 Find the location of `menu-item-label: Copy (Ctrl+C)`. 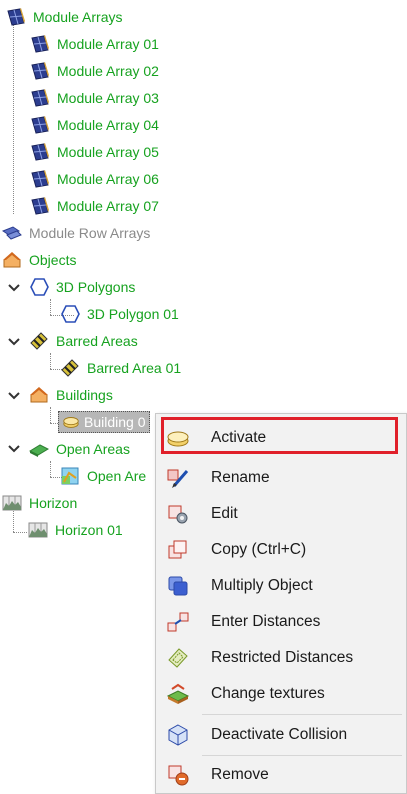

menu-item-label: Copy (Ctrl+C) is located at coordinates (259, 549).